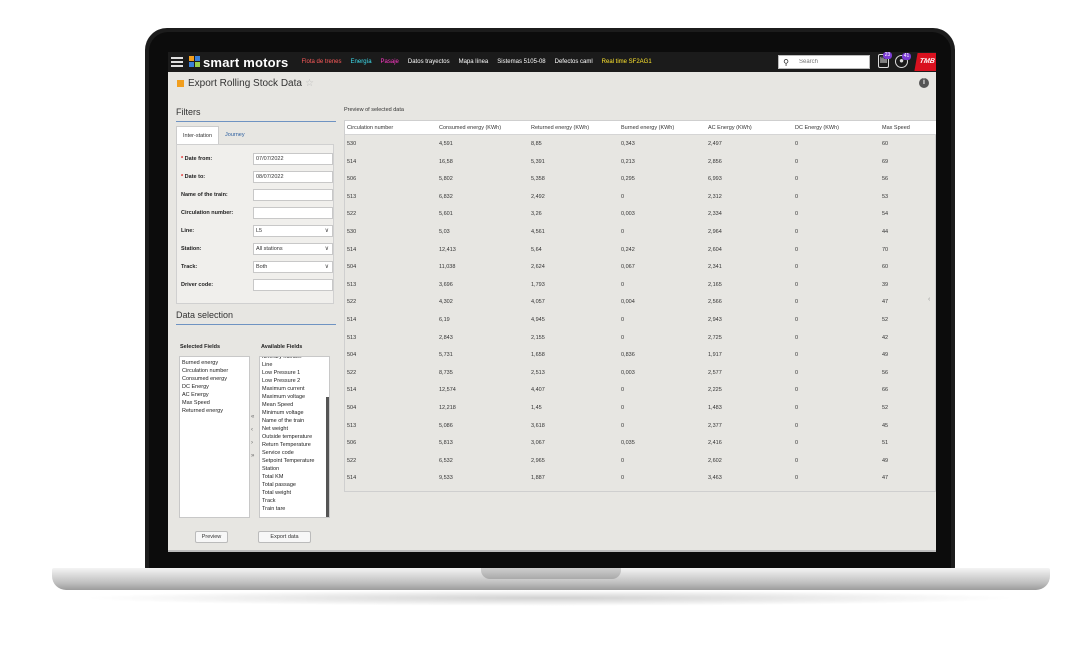 The width and height of the screenshot is (1091, 650). Describe the element at coordinates (627, 62) in the screenshot. I see `nav-item: Real time SF2AG1` at that location.